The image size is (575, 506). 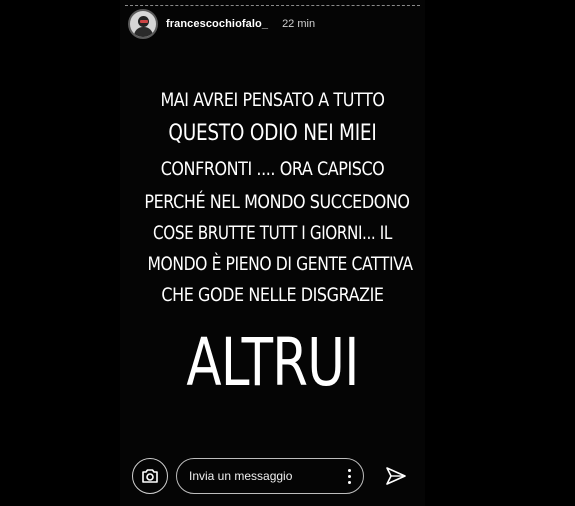 I want to click on message-field, so click(x=270, y=476).